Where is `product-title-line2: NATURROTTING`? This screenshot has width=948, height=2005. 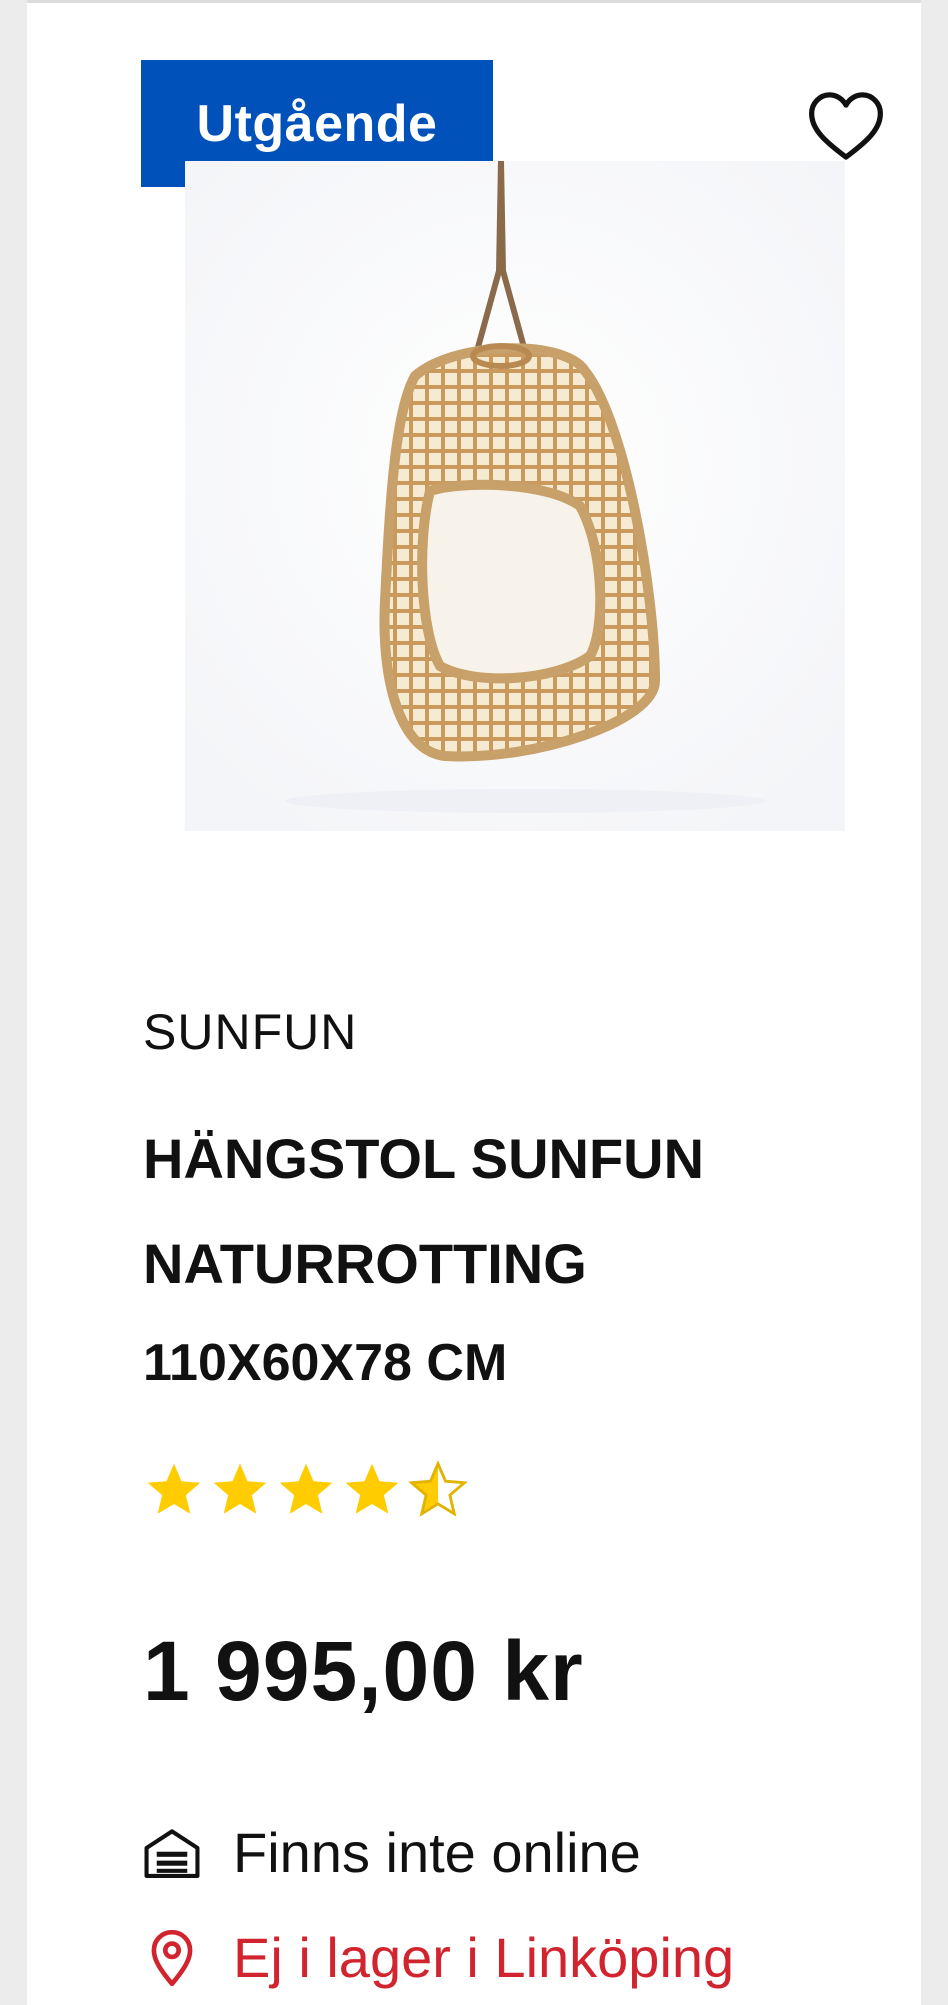 product-title-line2: NATURROTTING is located at coordinates (365, 1263).